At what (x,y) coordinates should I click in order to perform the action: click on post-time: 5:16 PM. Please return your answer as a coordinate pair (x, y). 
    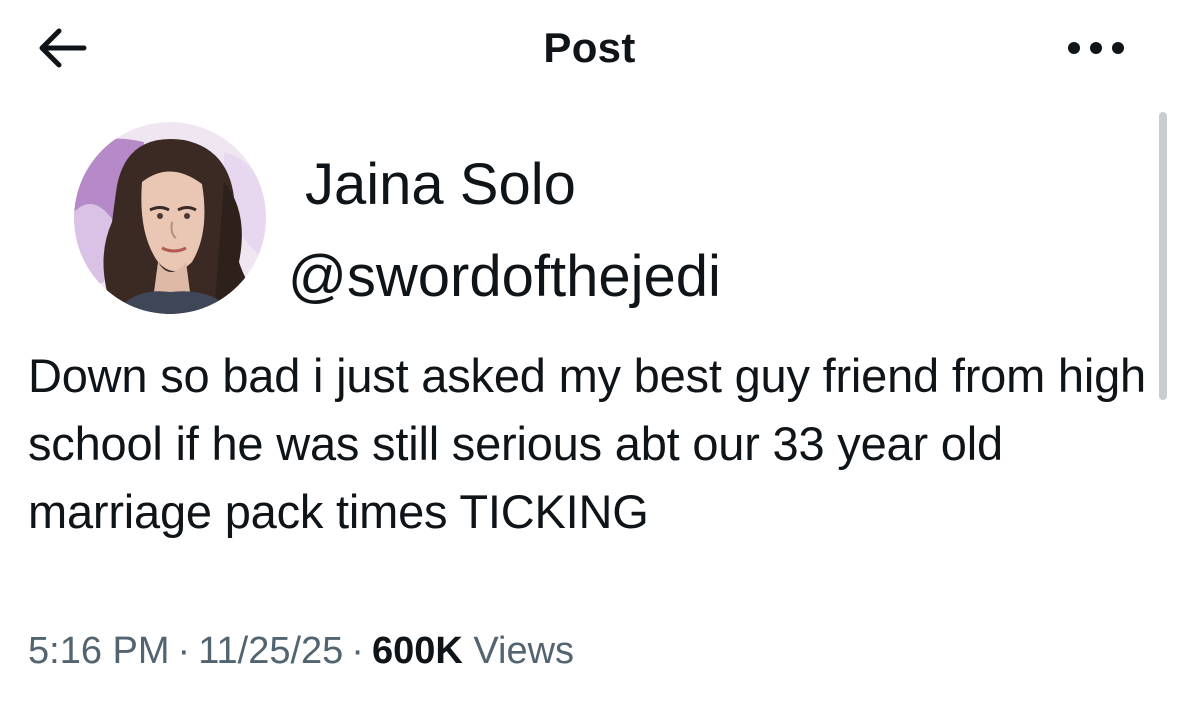
    Looking at the image, I should click on (99, 651).